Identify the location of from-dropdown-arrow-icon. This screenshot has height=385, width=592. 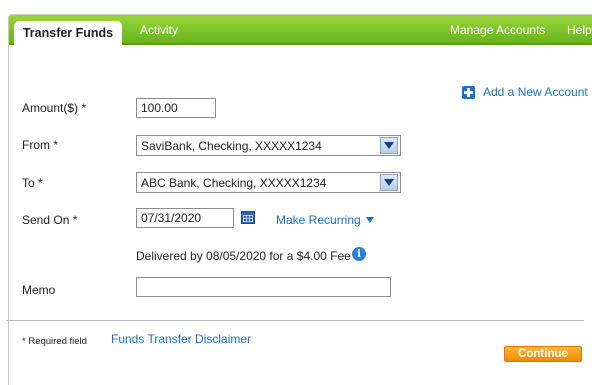
(389, 145).